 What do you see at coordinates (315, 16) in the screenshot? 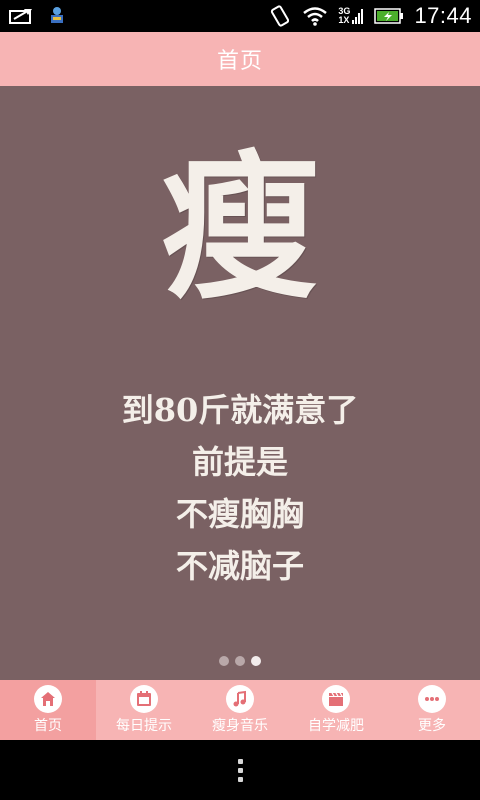
I see `wifi-icon` at bounding box center [315, 16].